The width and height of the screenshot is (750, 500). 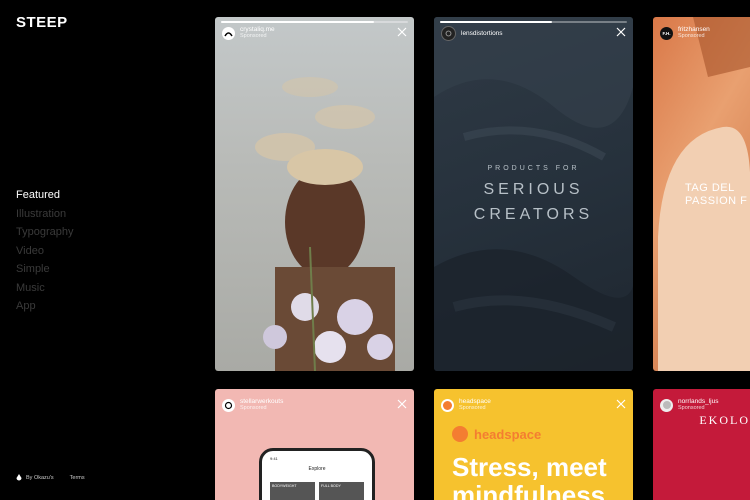 What do you see at coordinates (341, 491) in the screenshot?
I see `phone-tile: FULL BODY` at bounding box center [341, 491].